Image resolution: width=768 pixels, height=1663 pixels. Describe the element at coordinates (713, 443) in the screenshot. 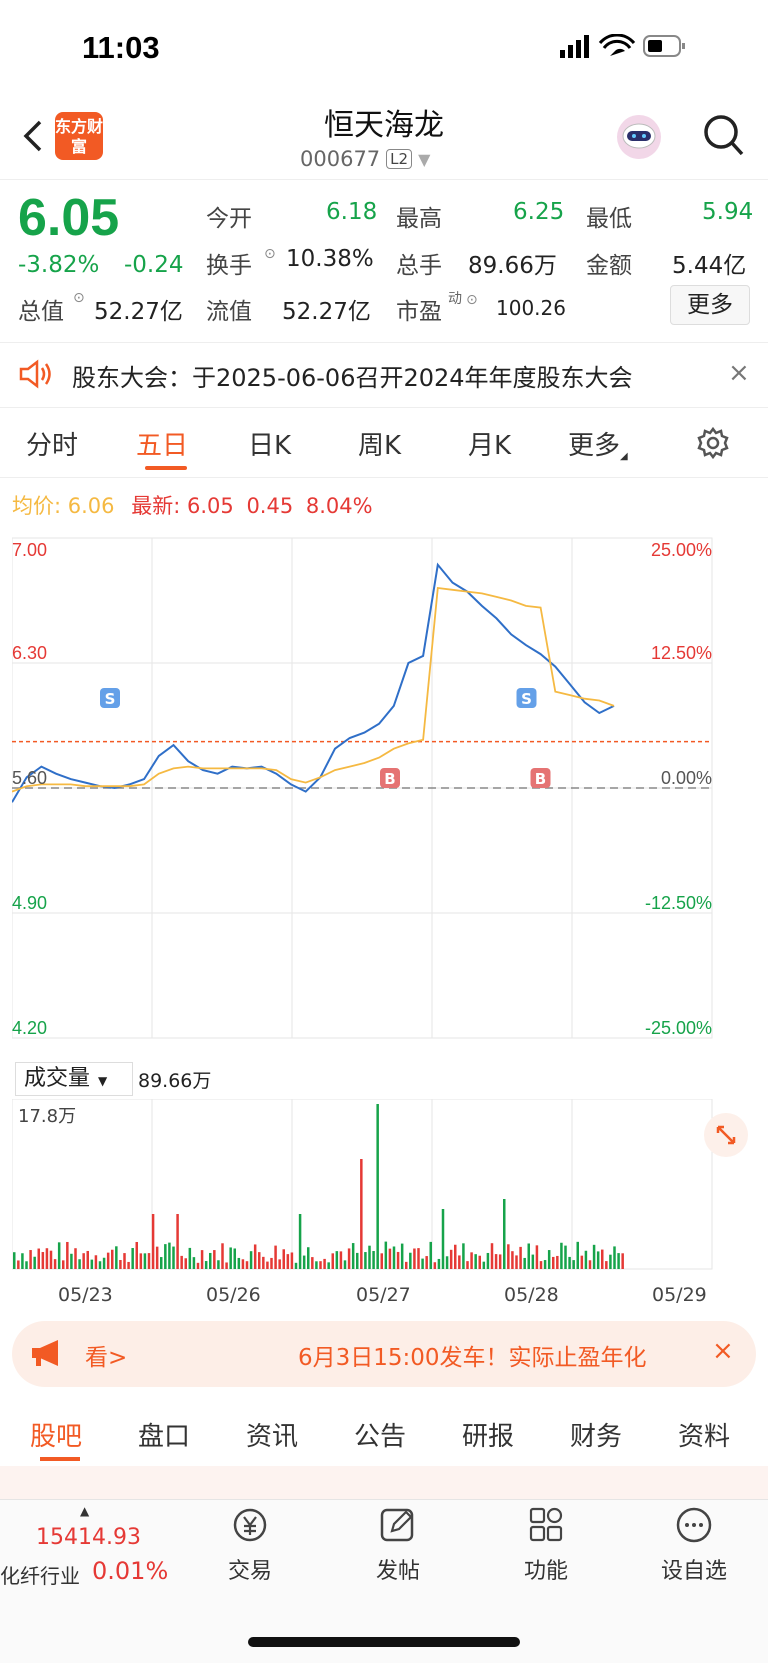

I see `gear-icon` at that location.